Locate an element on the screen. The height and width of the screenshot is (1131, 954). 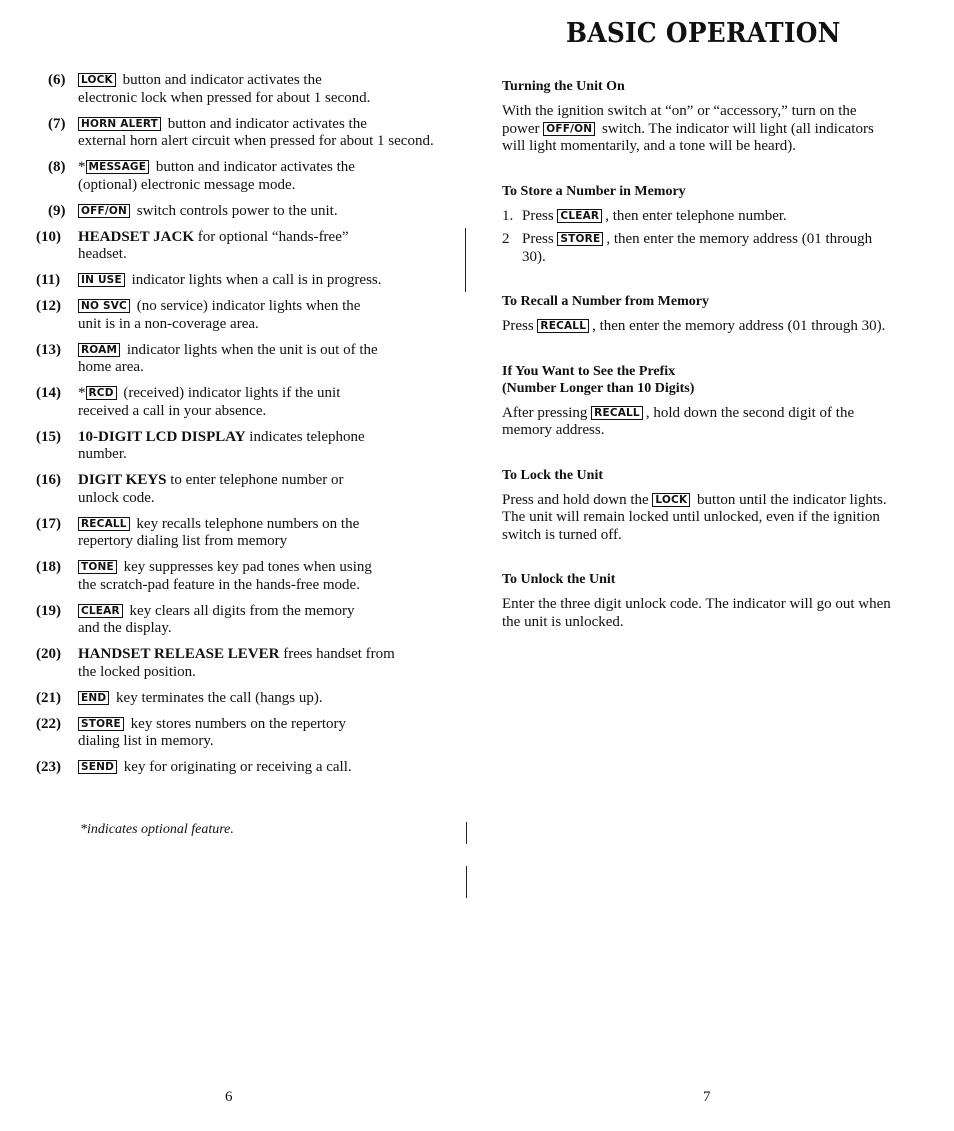
step-text: Press is located at coordinates (538, 215).